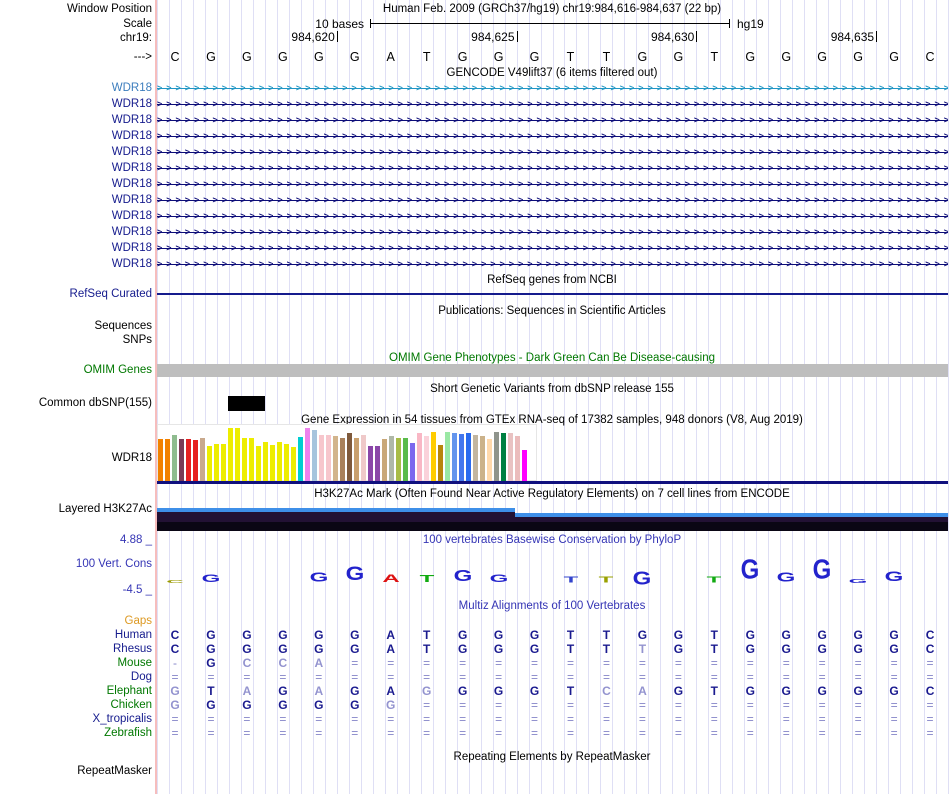 The height and width of the screenshot is (794, 950). What do you see at coordinates (552, 280) in the screenshot?
I see `refseq-track-title: RefSeq genes from NCBI` at bounding box center [552, 280].